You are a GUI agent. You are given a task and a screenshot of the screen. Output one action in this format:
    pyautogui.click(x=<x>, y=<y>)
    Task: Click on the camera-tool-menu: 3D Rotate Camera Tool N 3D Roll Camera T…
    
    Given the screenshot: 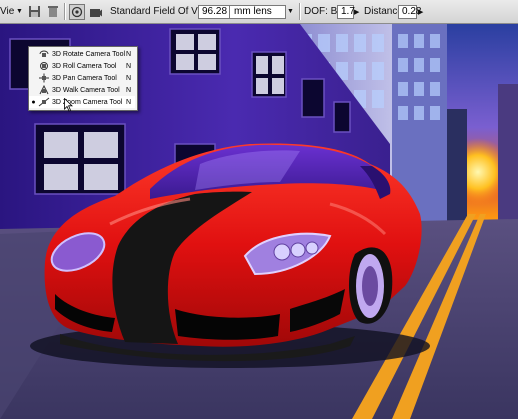 What is the action you would take?
    pyautogui.click(x=83, y=78)
    